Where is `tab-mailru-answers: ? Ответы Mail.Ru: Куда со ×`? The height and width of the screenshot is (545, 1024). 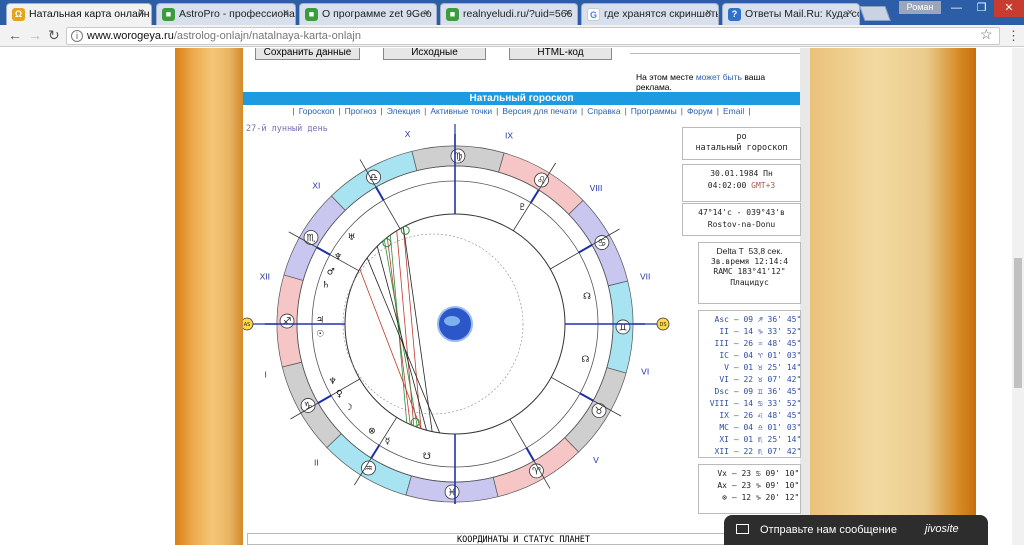 tab-mailru-answers: ? Ответы Mail.Ru: Куда со × is located at coordinates (791, 14).